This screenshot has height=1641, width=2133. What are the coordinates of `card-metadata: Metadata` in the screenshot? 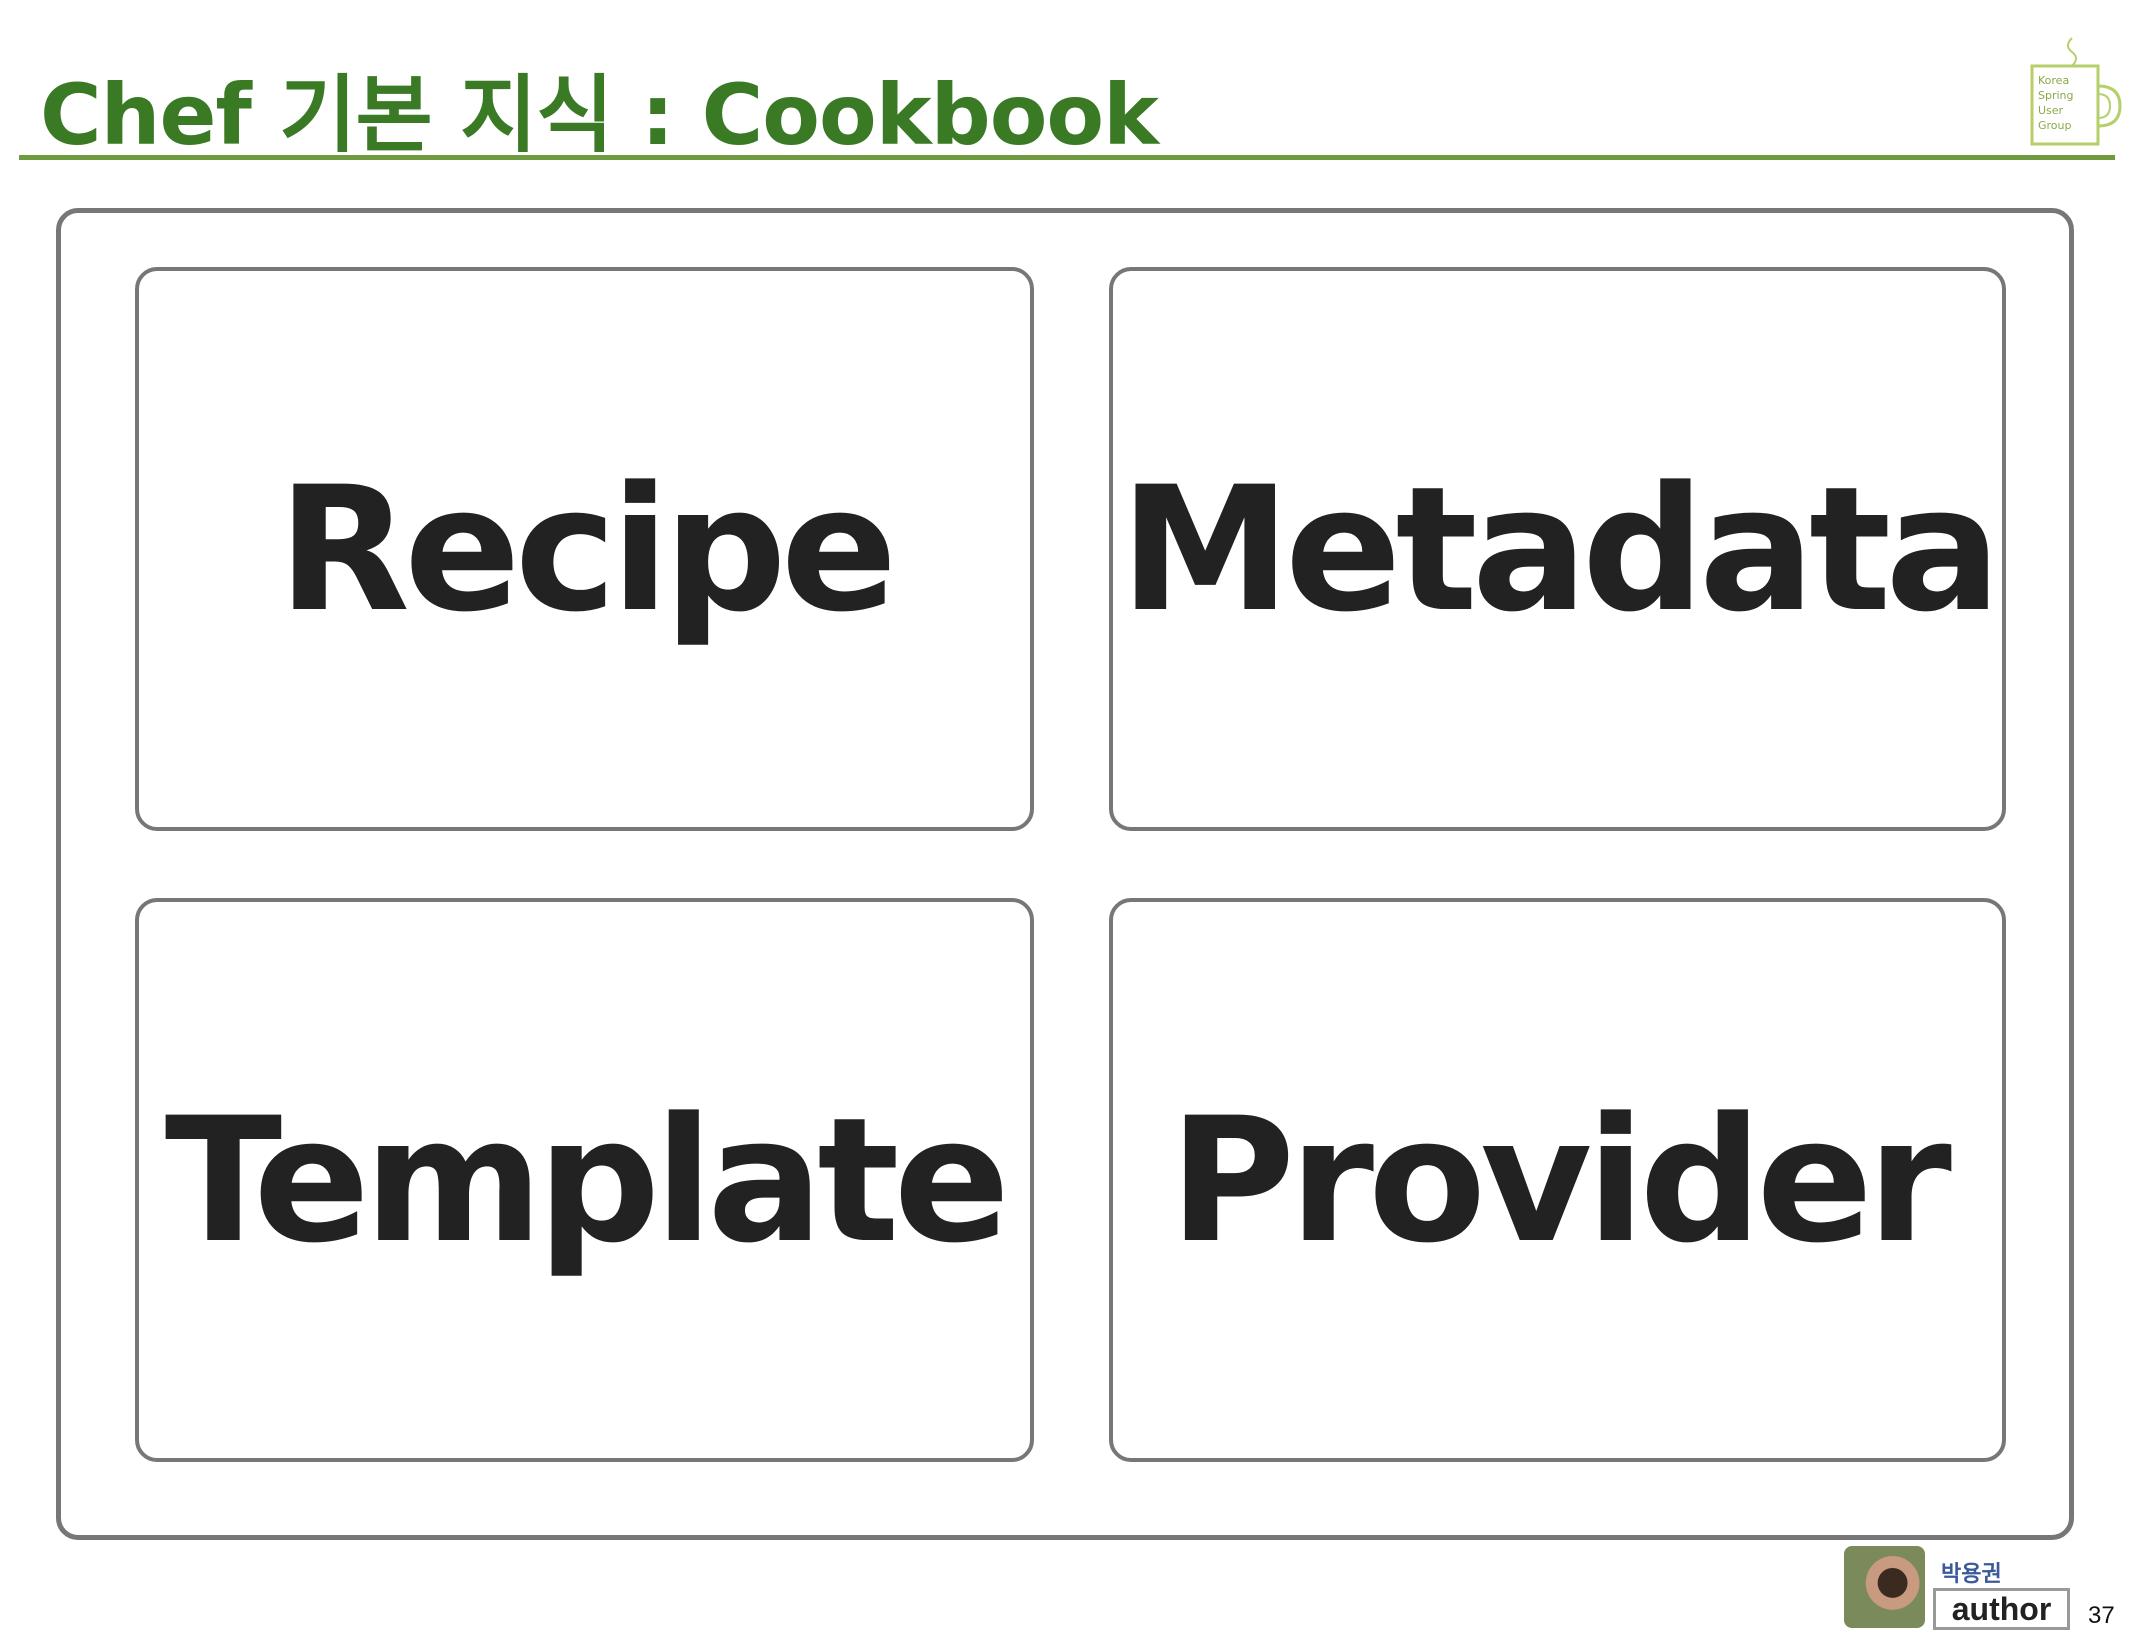 It's located at (1557, 549).